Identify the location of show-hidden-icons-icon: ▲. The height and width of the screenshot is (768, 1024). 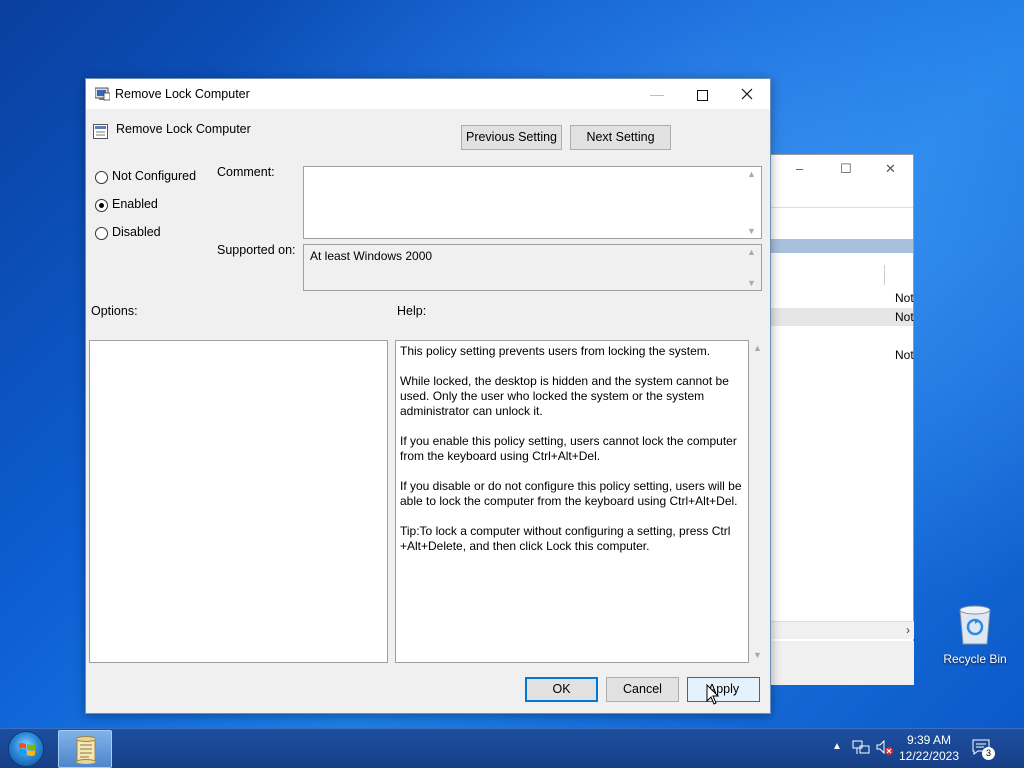
(837, 746).